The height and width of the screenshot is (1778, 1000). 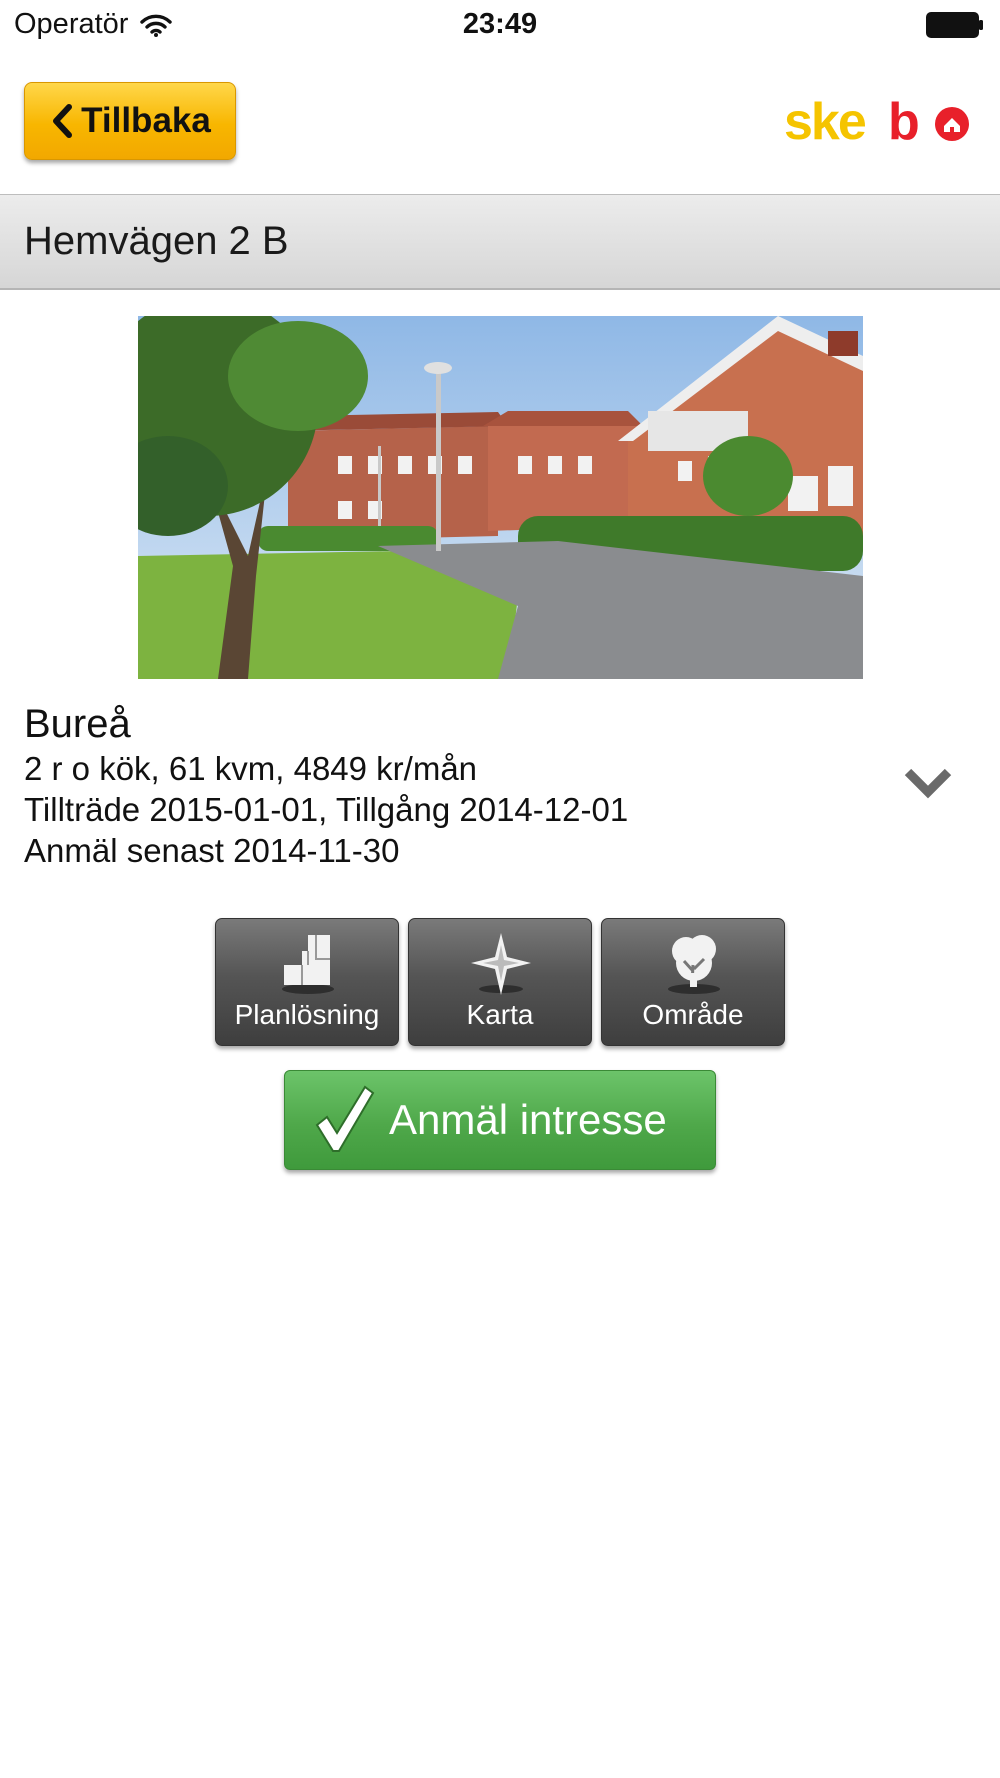 I want to click on register-interest-button: Anmäl intresse, so click(x=500, y=1120).